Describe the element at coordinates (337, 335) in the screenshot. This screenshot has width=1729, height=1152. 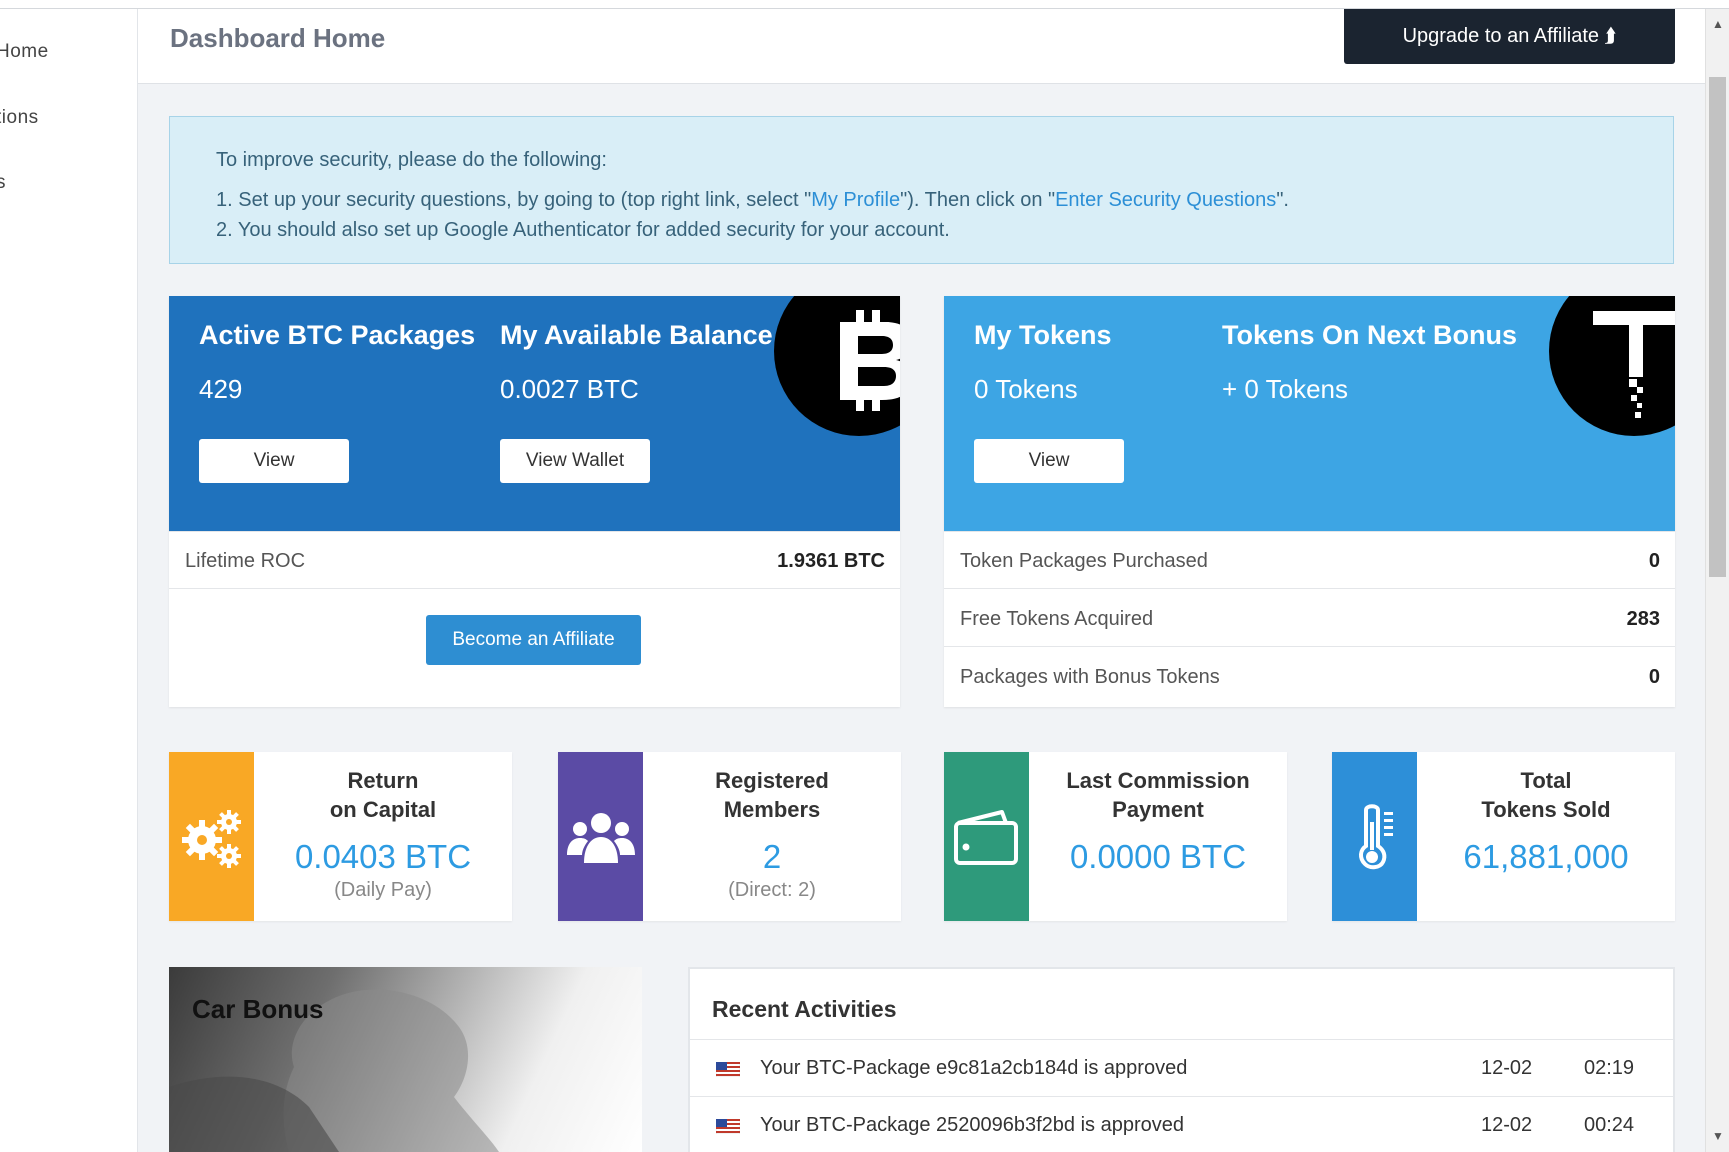
I see `active-btc-packages-title: Active BTC Packages` at that location.